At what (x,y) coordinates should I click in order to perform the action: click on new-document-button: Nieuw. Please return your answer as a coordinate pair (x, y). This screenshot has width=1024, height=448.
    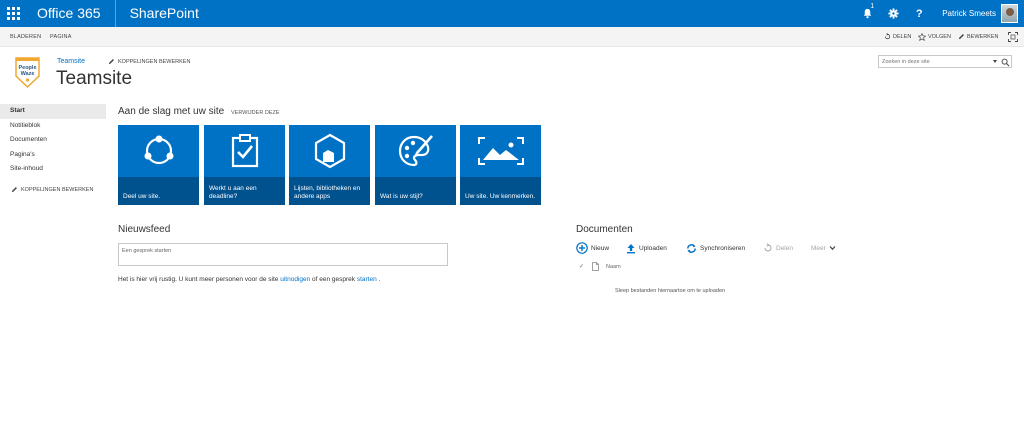
    Looking at the image, I should click on (592, 248).